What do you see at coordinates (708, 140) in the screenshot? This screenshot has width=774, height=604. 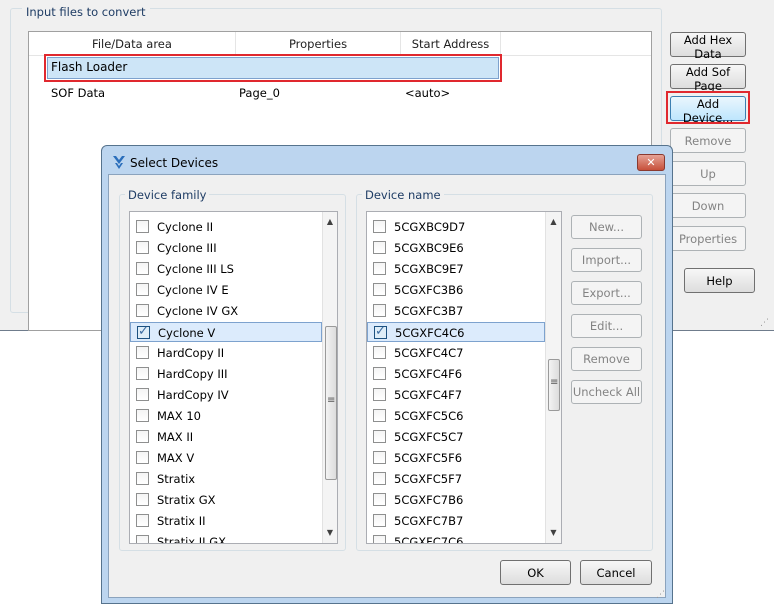 I see `remove-button: Remove` at bounding box center [708, 140].